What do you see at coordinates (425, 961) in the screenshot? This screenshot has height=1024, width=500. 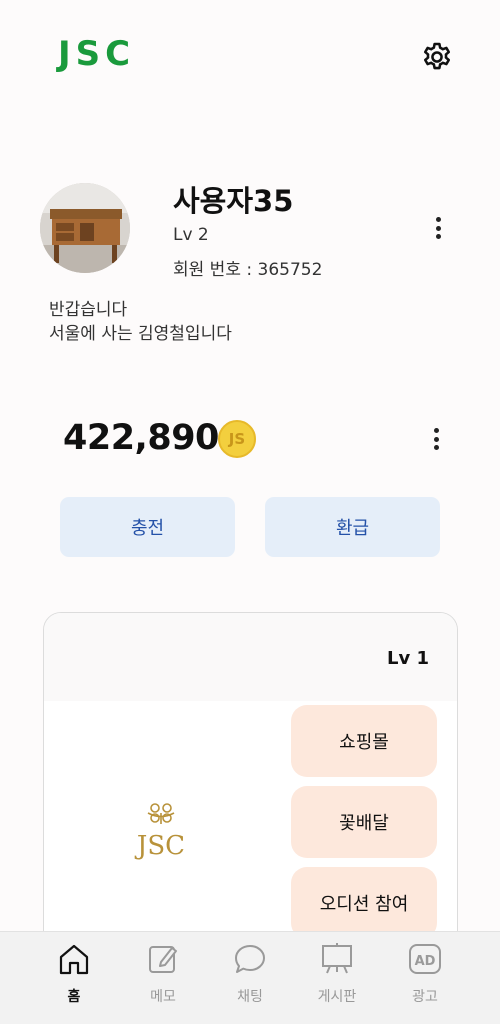 I see `svg-text: AD` at bounding box center [425, 961].